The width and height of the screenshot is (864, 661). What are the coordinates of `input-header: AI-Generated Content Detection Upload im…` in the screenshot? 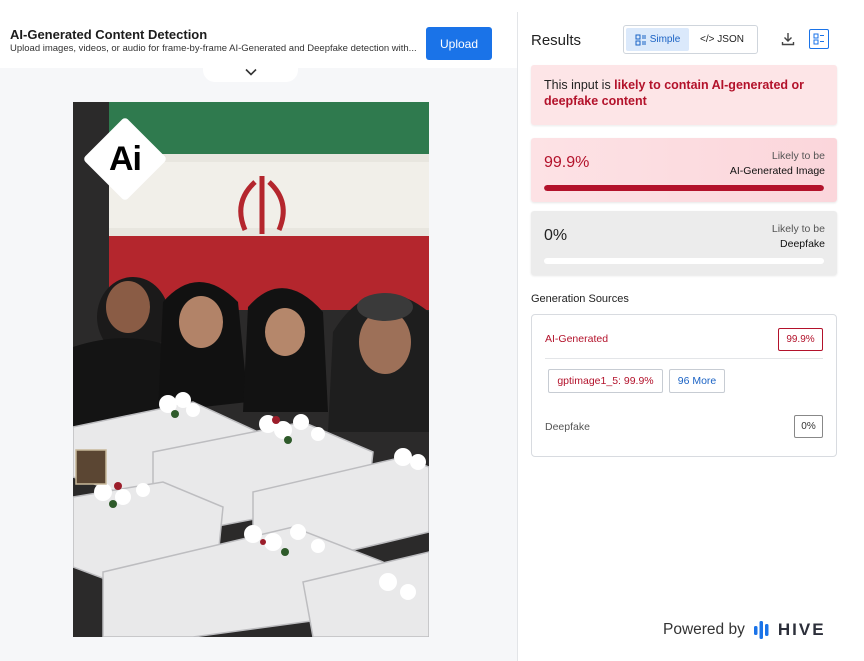 It's located at (259, 34).